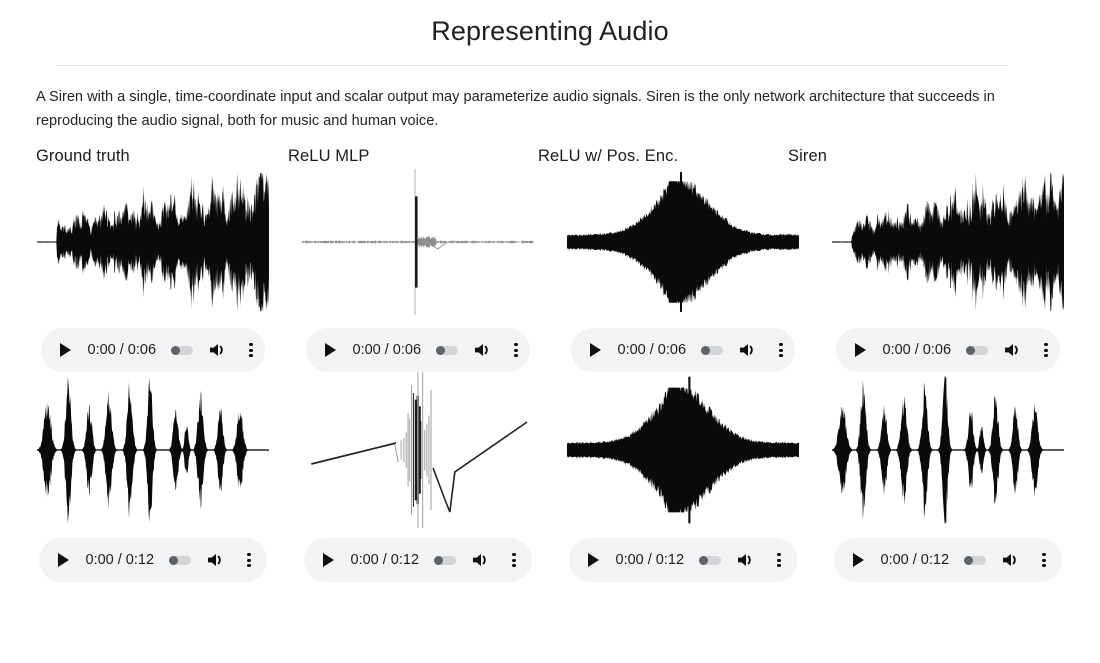 The height and width of the screenshot is (663, 1100). What do you see at coordinates (152, 242) in the screenshot?
I see `waveform-music-ground-truth` at bounding box center [152, 242].